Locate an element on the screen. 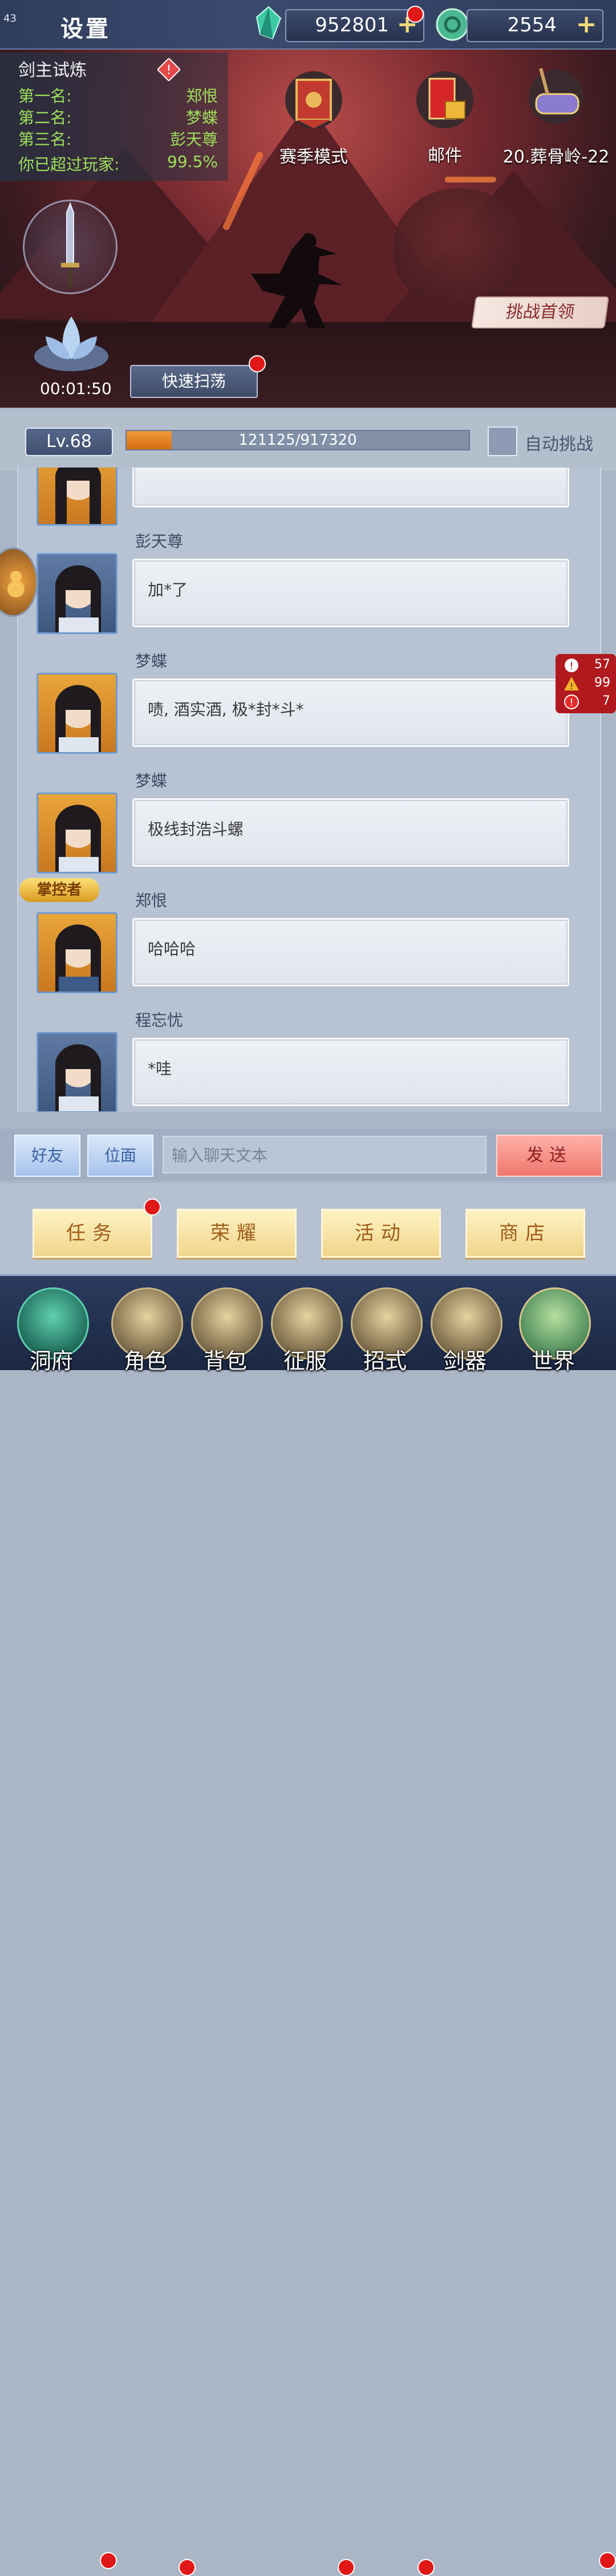 Image resolution: width=616 pixels, height=2576 pixels. sword-spirit-button is located at coordinates (70, 247).